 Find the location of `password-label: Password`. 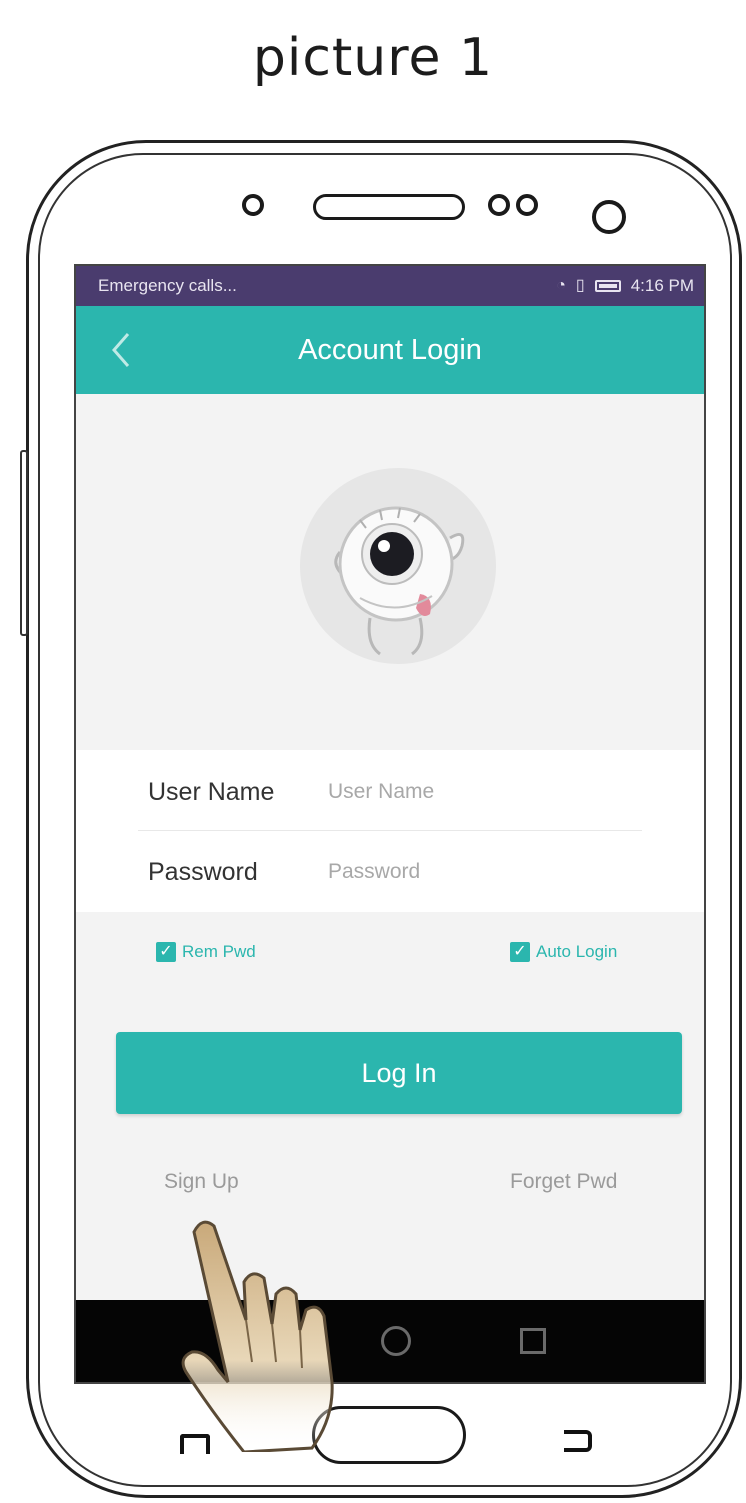

password-label: Password is located at coordinates (203, 872).